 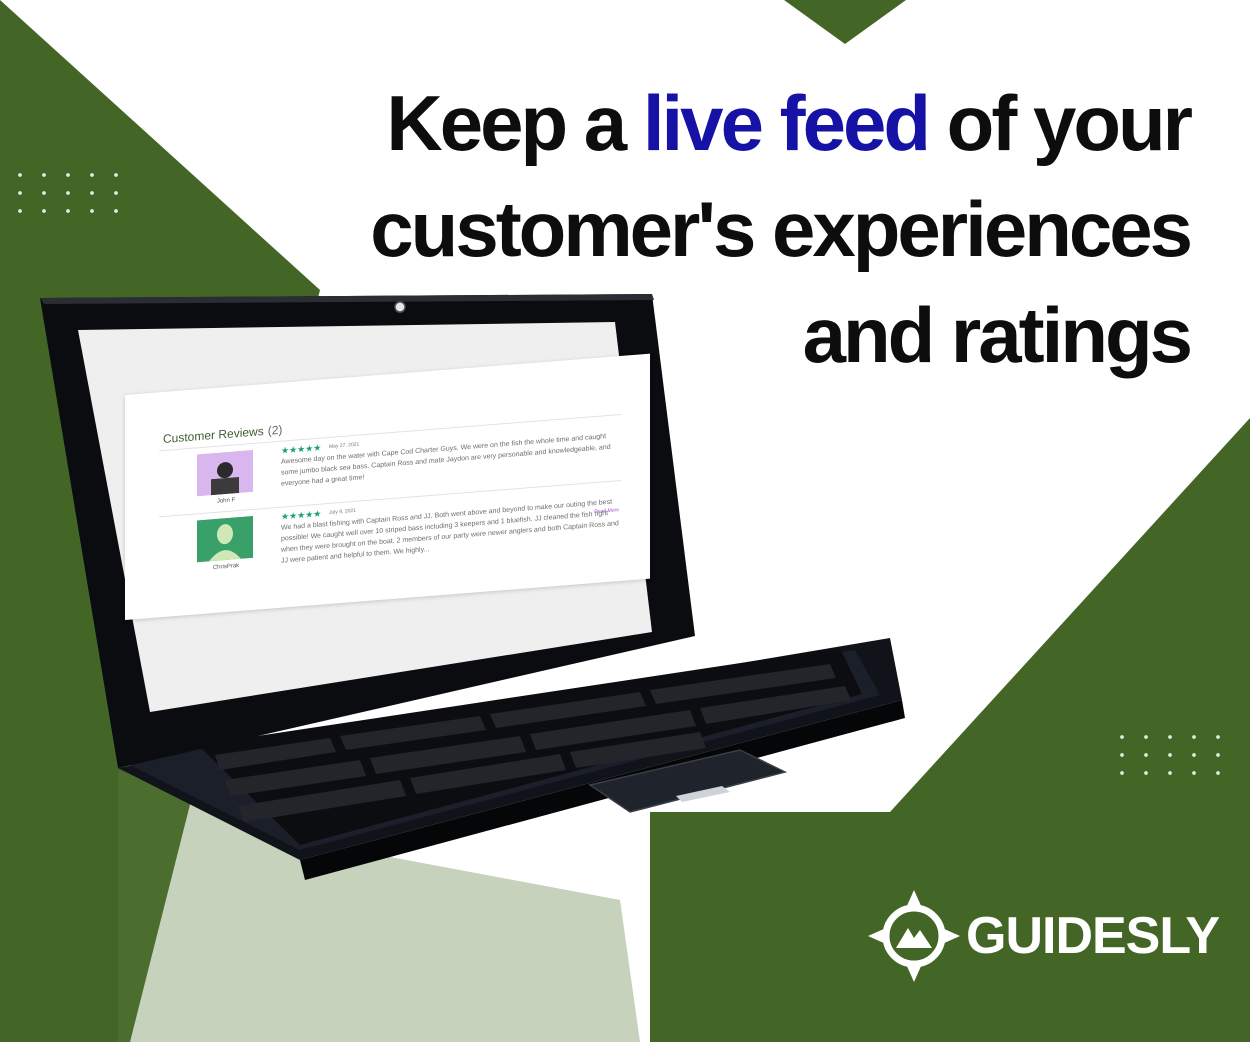 What do you see at coordinates (342, 511) in the screenshot?
I see `review-date: July 9, 2021` at bounding box center [342, 511].